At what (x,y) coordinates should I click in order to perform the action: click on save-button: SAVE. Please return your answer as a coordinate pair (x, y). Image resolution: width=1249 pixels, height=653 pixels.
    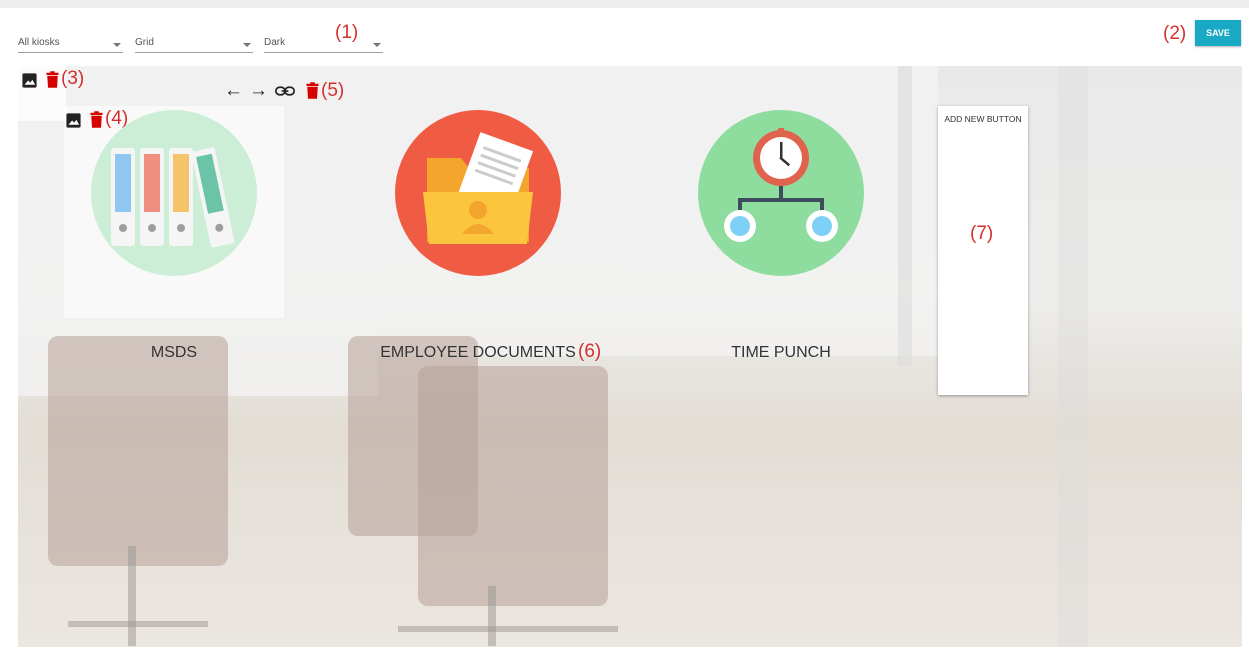
    Looking at the image, I should click on (1218, 33).